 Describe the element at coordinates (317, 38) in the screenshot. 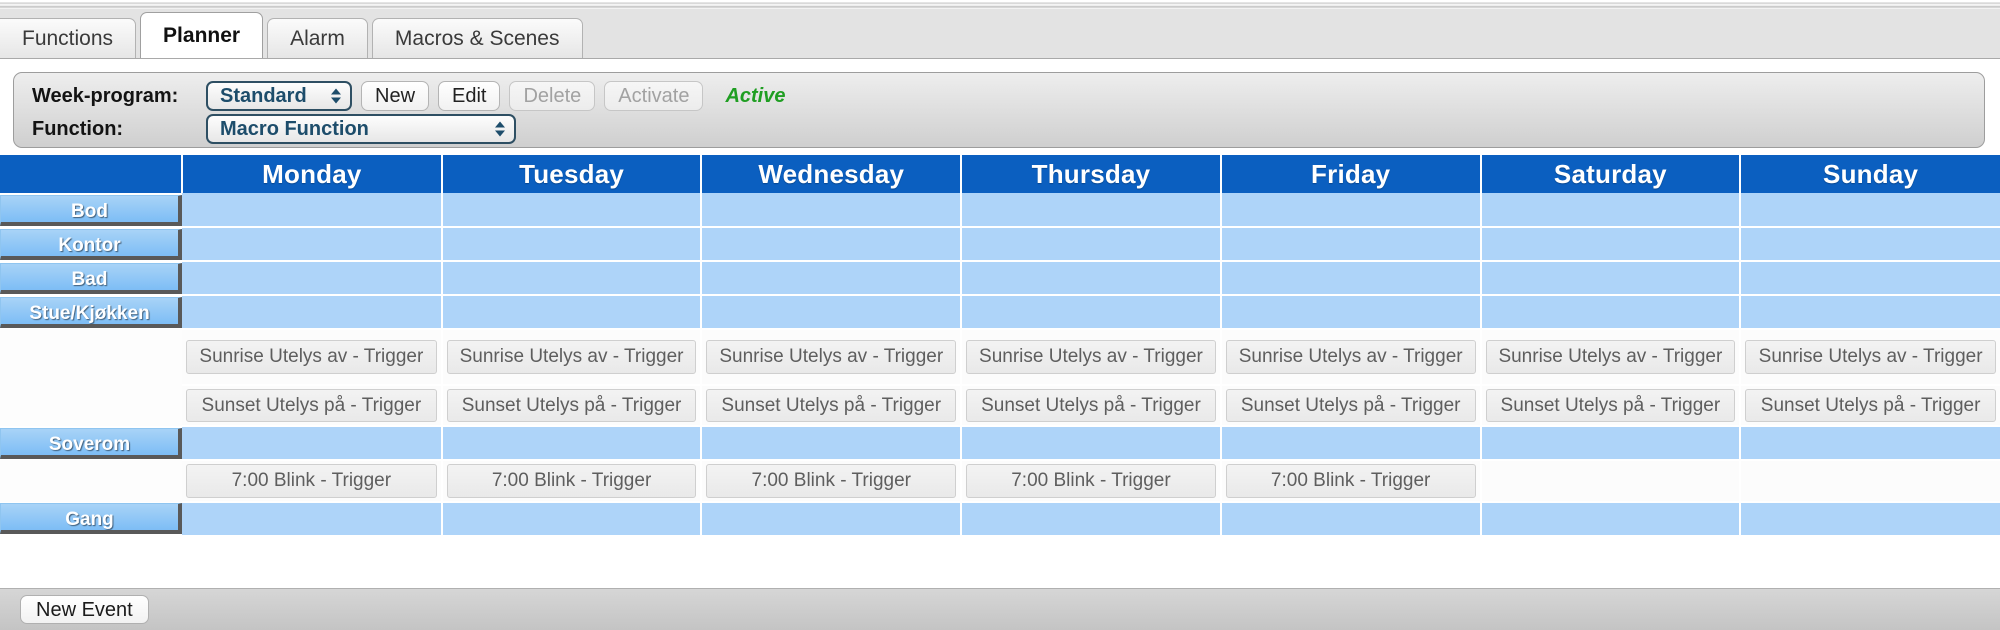

I see `tab-alarm: Alarm` at that location.